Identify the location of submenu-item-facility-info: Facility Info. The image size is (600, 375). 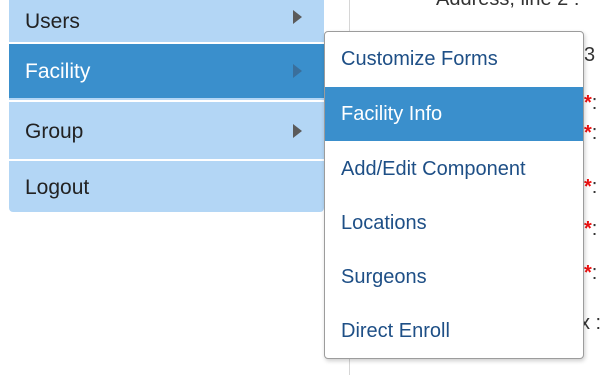
(454, 114).